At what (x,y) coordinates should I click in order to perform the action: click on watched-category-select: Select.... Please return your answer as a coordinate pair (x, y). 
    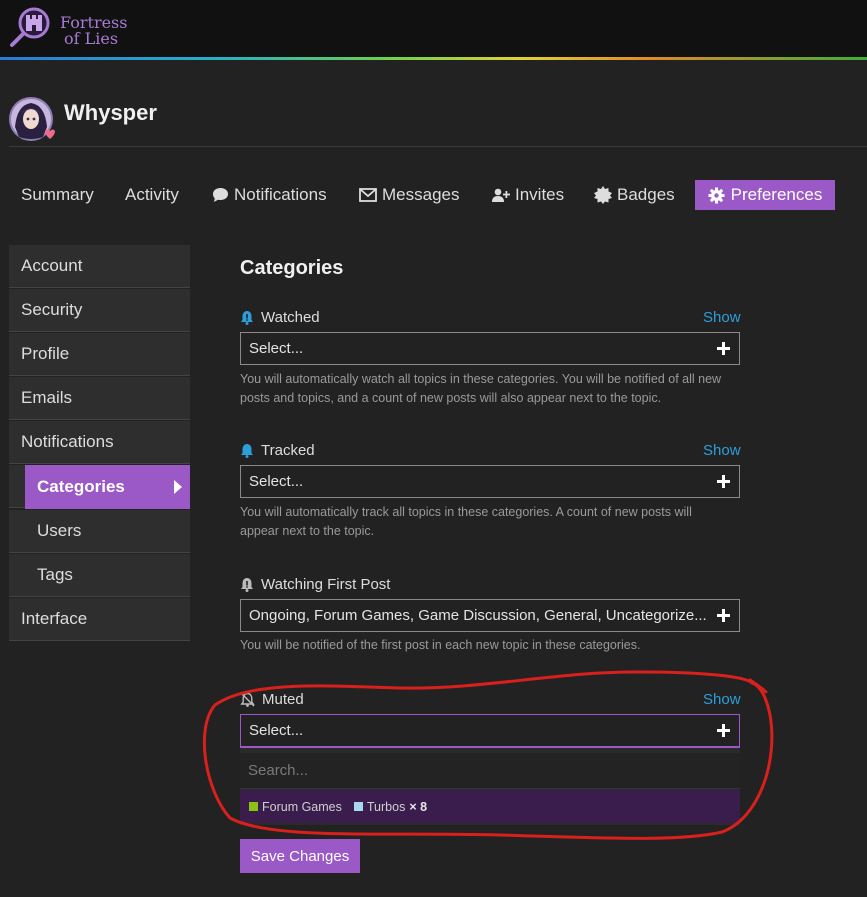
    Looking at the image, I should click on (490, 348).